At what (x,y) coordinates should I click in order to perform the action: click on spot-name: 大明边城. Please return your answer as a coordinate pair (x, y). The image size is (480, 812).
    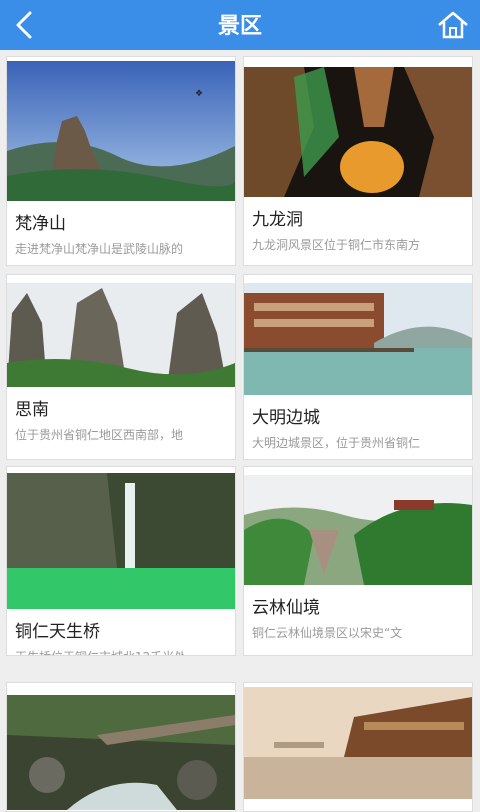
    Looking at the image, I should click on (286, 418).